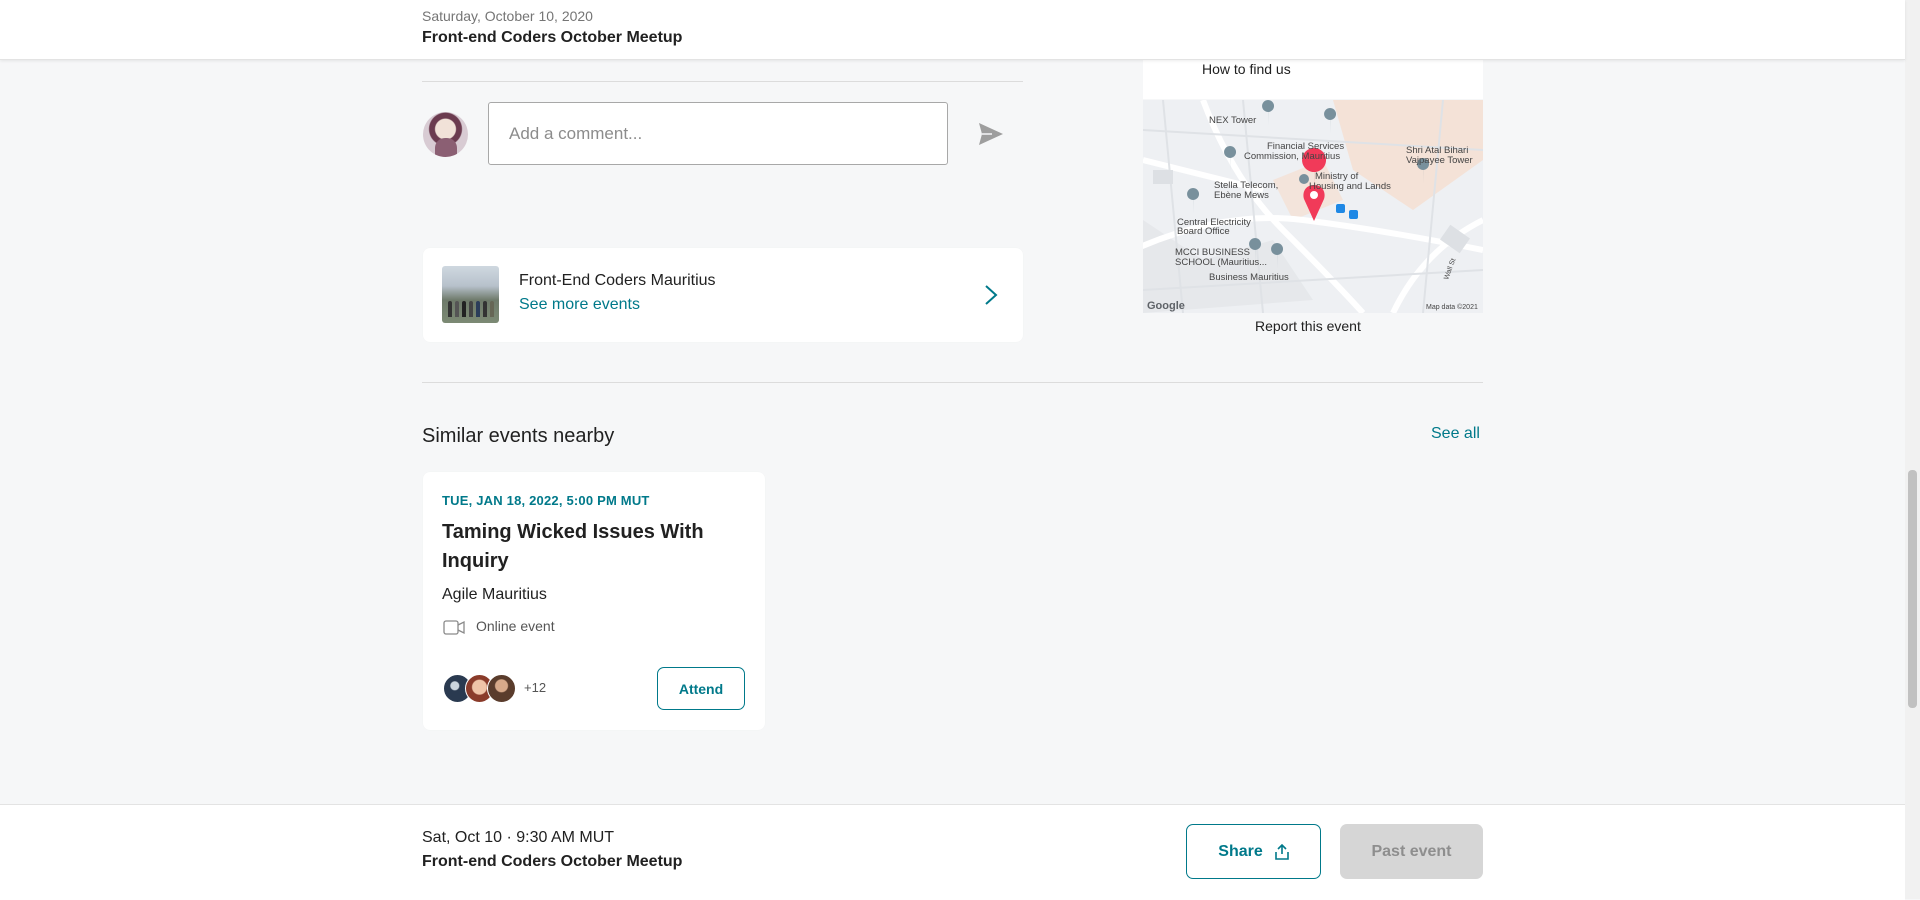 The height and width of the screenshot is (900, 1920). I want to click on share-button: Share, so click(1253, 851).